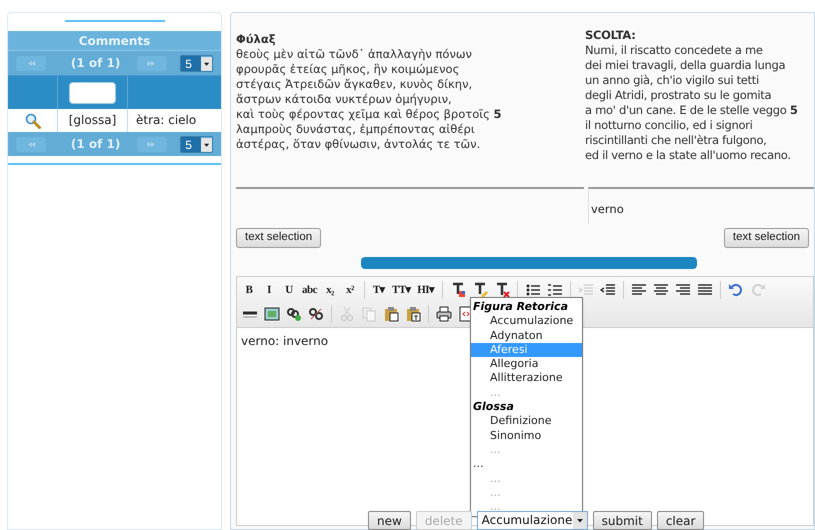 The height and width of the screenshot is (530, 815). What do you see at coordinates (249, 290) in the screenshot?
I see `format-button: B` at bounding box center [249, 290].